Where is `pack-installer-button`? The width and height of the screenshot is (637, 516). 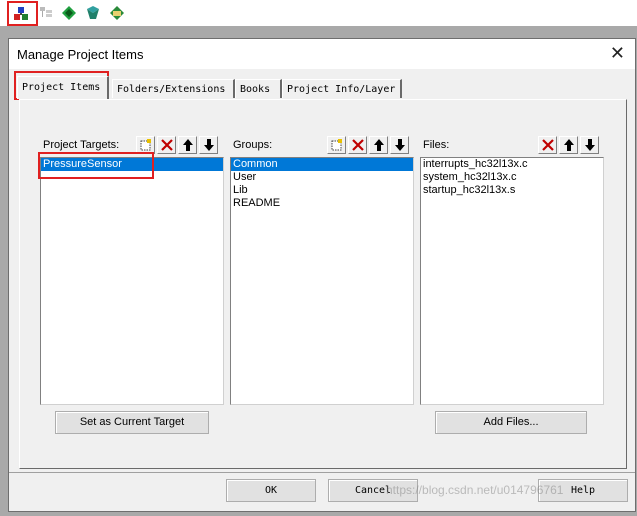 pack-installer-button is located at coordinates (117, 13).